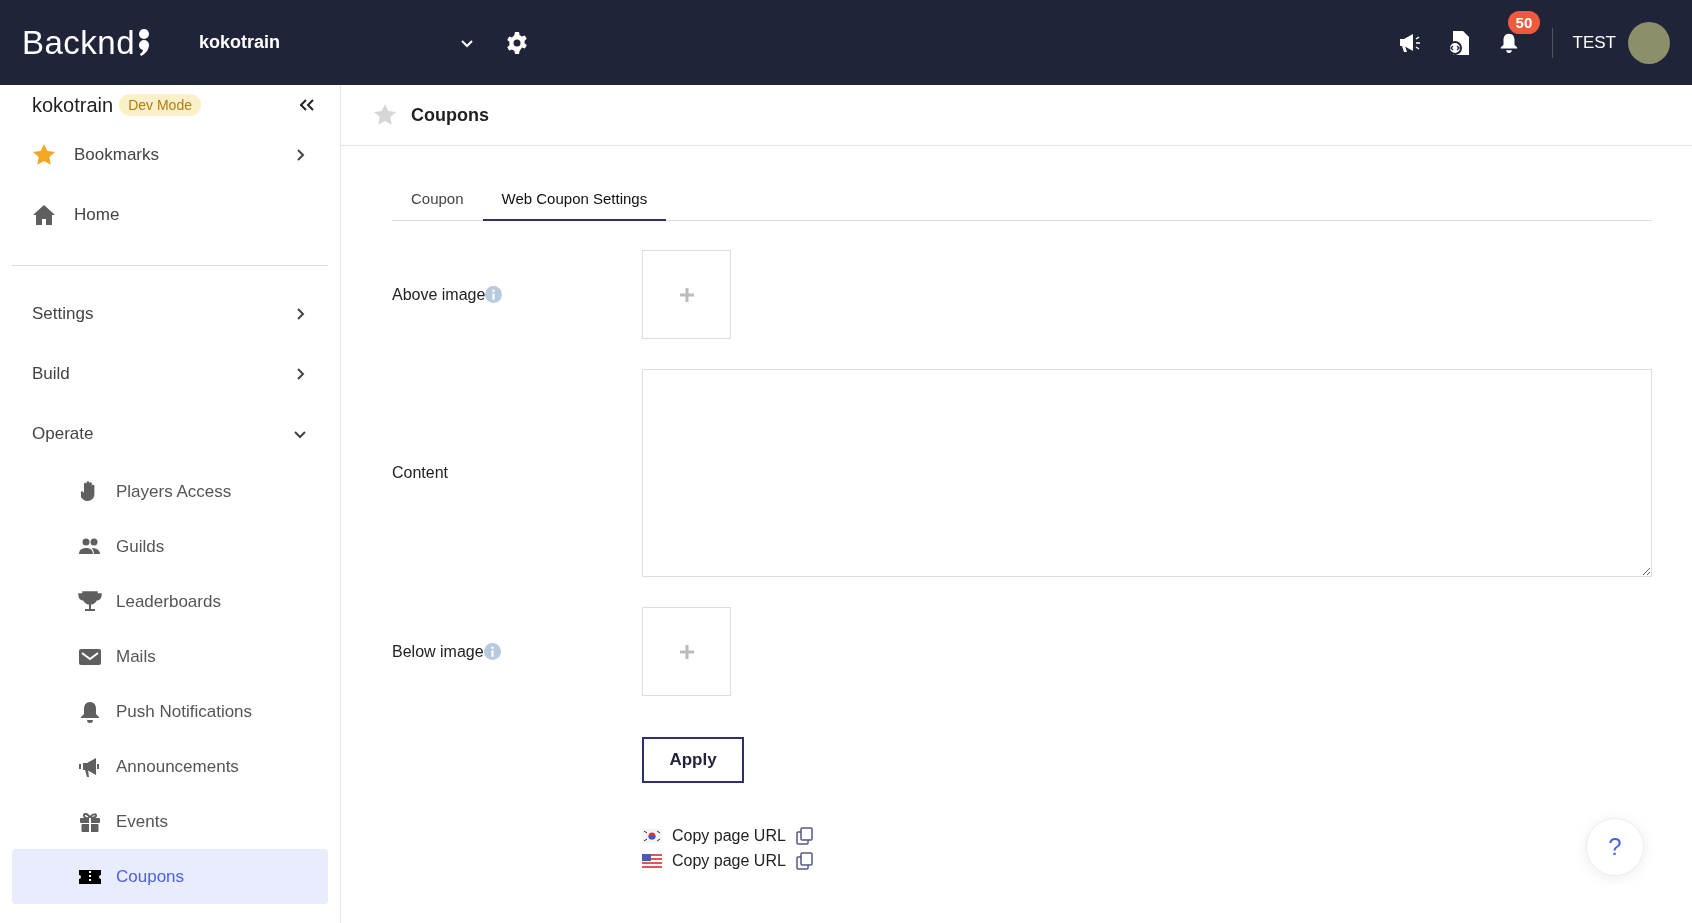  What do you see at coordinates (1649, 42) in the screenshot?
I see `avatar-photo-placeholder` at bounding box center [1649, 42].